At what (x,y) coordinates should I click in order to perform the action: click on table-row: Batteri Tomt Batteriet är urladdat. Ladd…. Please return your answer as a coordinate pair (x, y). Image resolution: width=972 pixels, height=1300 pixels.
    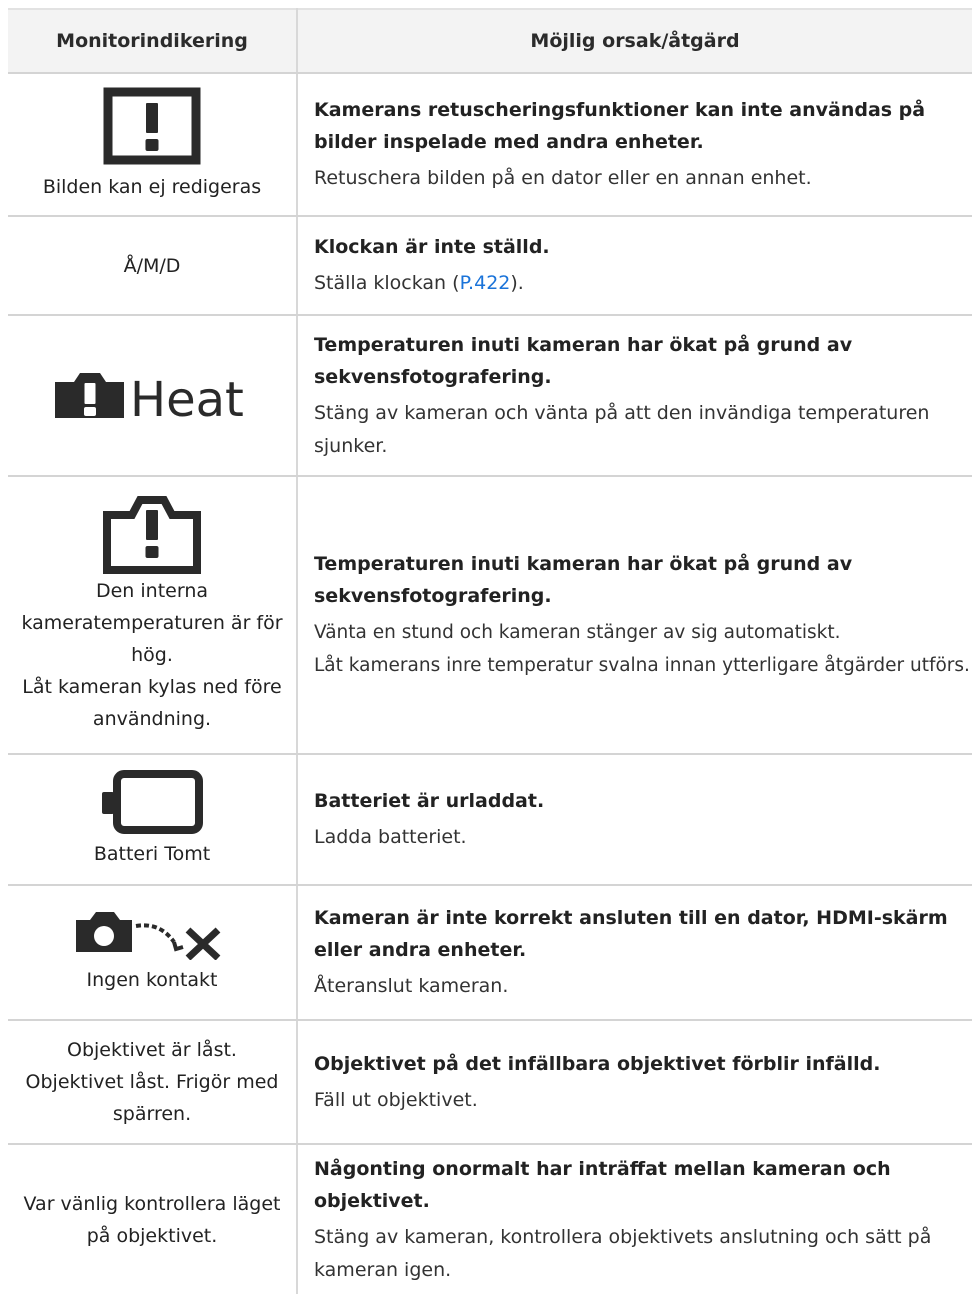
    Looking at the image, I should click on (490, 820).